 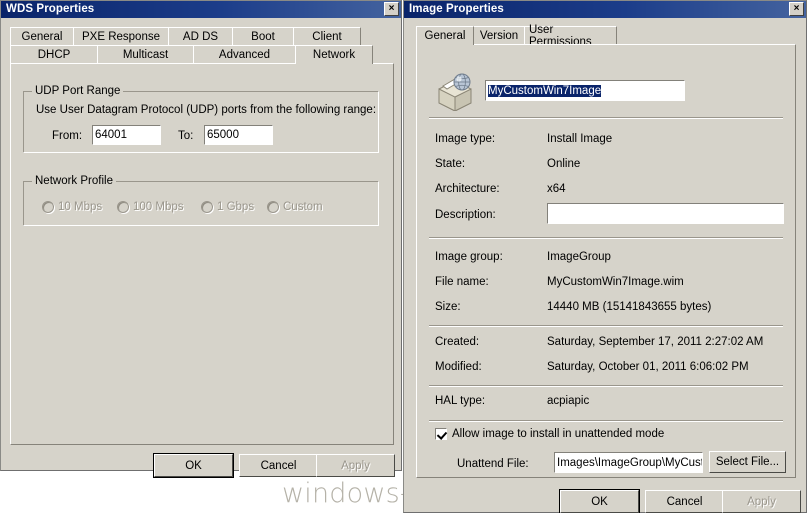 I want to click on tab-boot: Boot, so click(x=263, y=36).